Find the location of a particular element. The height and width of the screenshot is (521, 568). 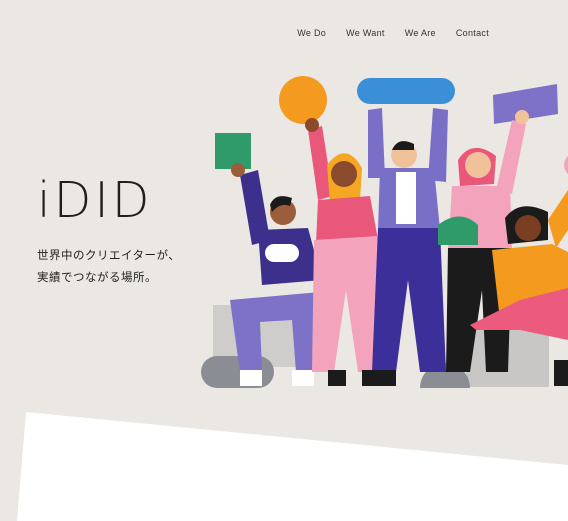

person-5-shoe is located at coordinates (561, 373).